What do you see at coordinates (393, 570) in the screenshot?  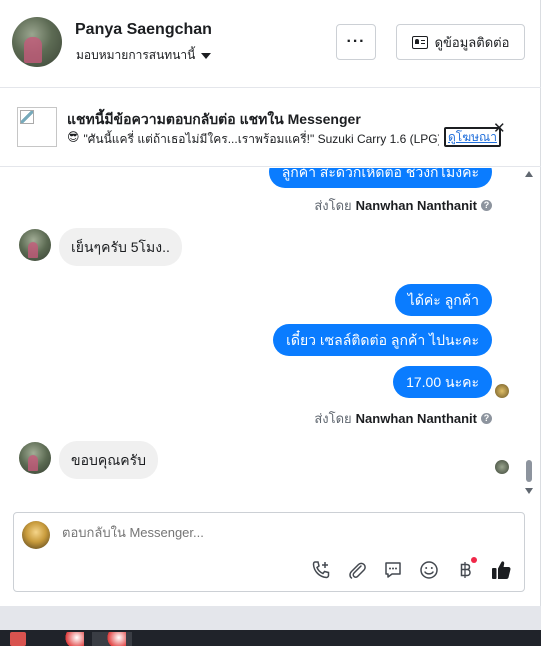 I see `chat-bubble-icon` at bounding box center [393, 570].